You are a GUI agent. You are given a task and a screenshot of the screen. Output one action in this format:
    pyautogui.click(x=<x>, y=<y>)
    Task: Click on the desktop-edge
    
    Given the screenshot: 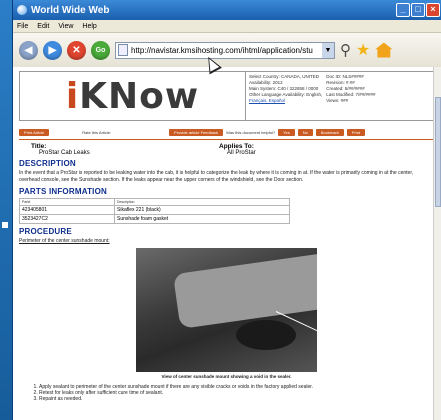 What is the action you would take?
    pyautogui.click(x=6, y=210)
    